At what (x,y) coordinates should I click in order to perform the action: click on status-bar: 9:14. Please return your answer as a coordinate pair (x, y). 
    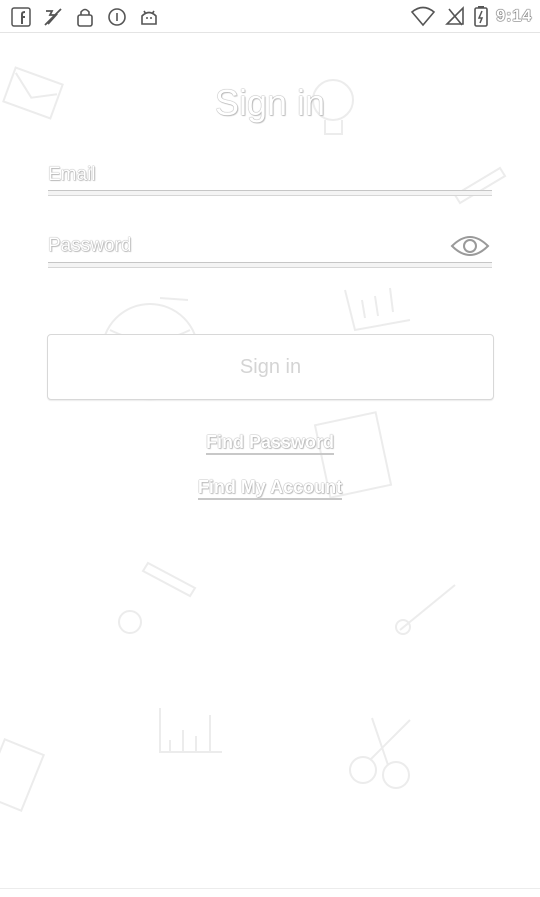
    Looking at the image, I should click on (270, 16).